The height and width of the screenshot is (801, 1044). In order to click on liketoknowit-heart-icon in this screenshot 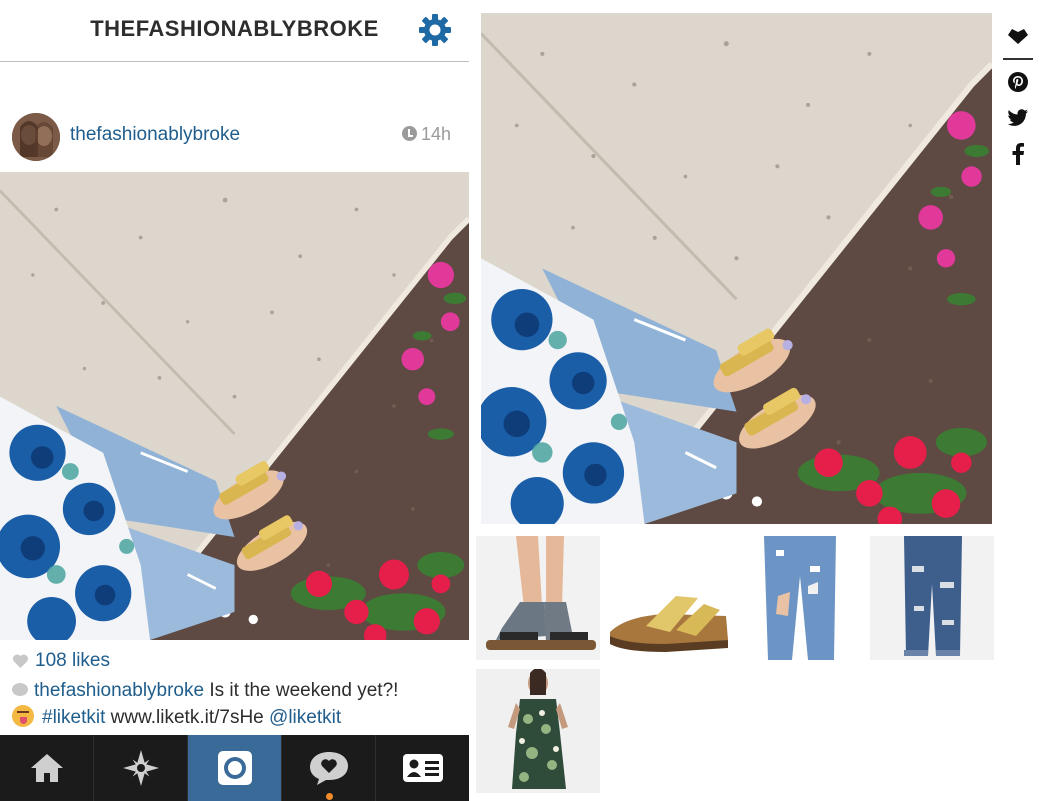, I will do `click(1018, 36)`.